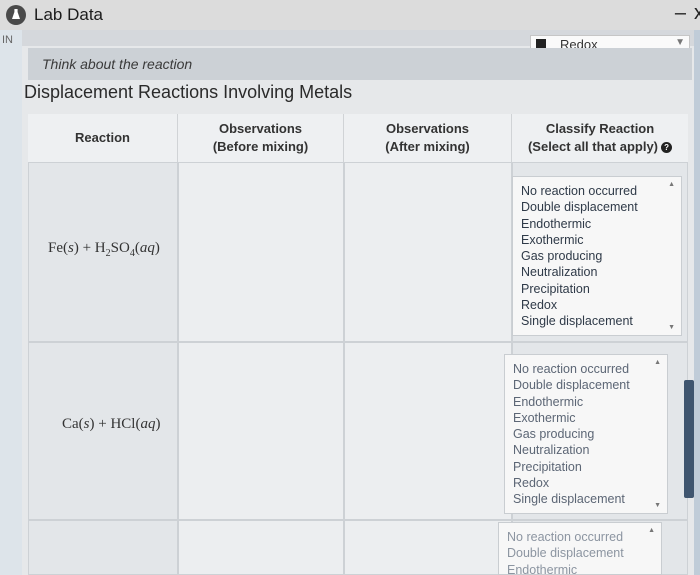  Describe the element at coordinates (428, 138) in the screenshot. I see `column-header-observations-after: Observations (After mixing)` at that location.